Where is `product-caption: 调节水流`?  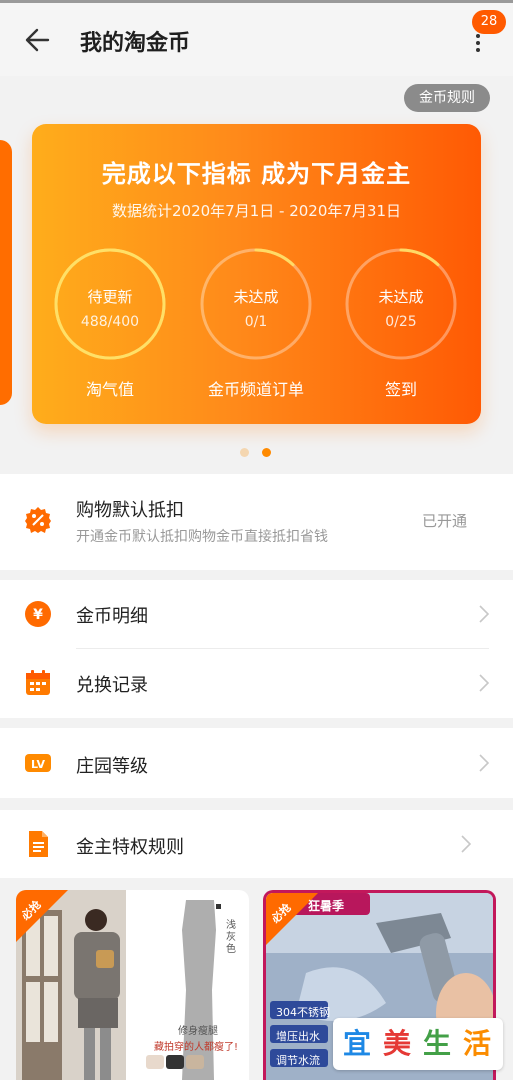 product-caption: 调节水流 is located at coordinates (298, 1060).